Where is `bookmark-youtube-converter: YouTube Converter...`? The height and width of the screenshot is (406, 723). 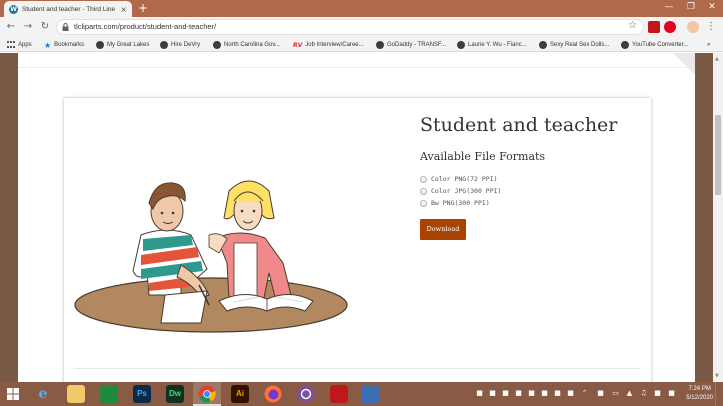 bookmark-youtube-converter: YouTube Converter... is located at coordinates (654, 45).